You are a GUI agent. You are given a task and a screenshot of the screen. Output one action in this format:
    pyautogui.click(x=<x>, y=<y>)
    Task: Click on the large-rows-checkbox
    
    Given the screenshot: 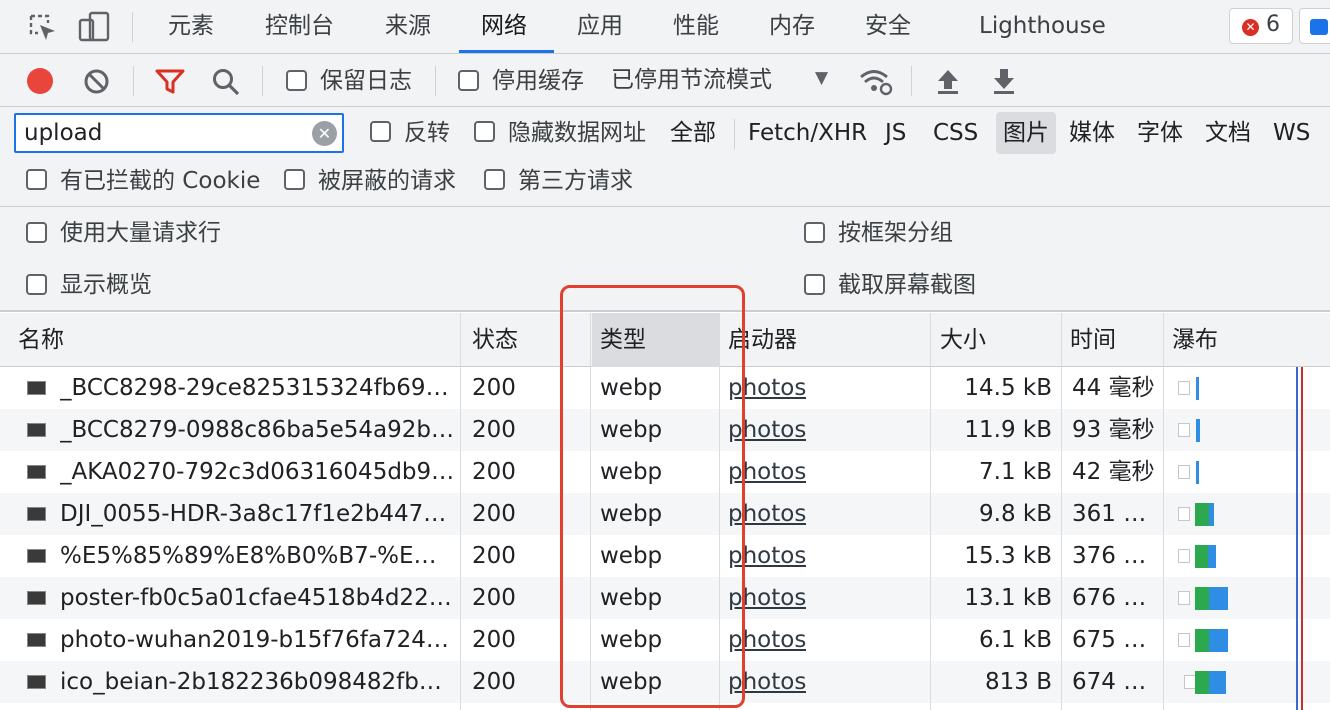 What is the action you would take?
    pyautogui.click(x=36, y=232)
    